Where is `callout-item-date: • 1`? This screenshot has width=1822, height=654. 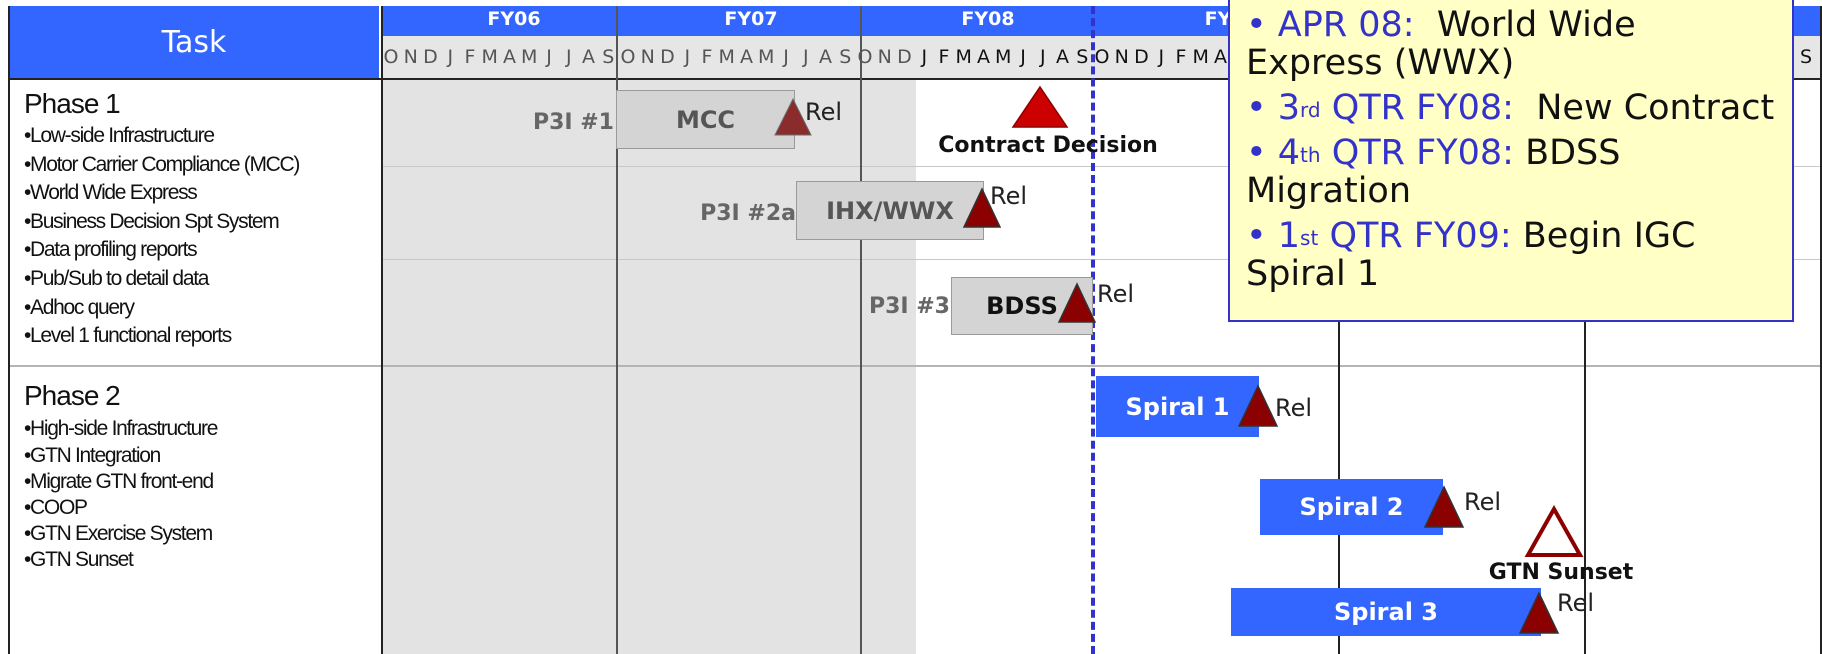 callout-item-date: • 1 is located at coordinates (1273, 236).